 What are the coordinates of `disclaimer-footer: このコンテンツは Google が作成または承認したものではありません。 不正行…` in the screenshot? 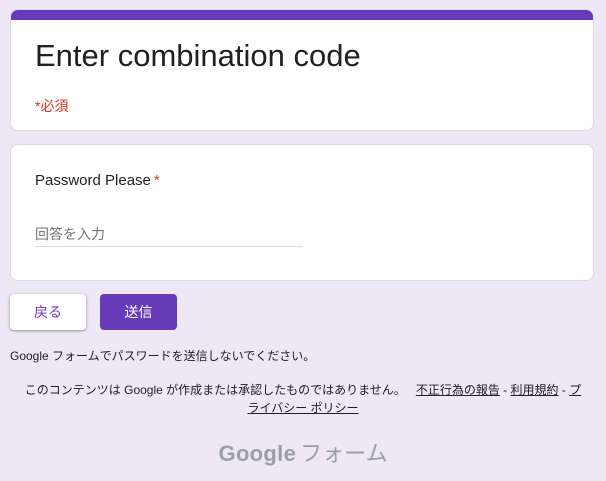 It's located at (303, 399).